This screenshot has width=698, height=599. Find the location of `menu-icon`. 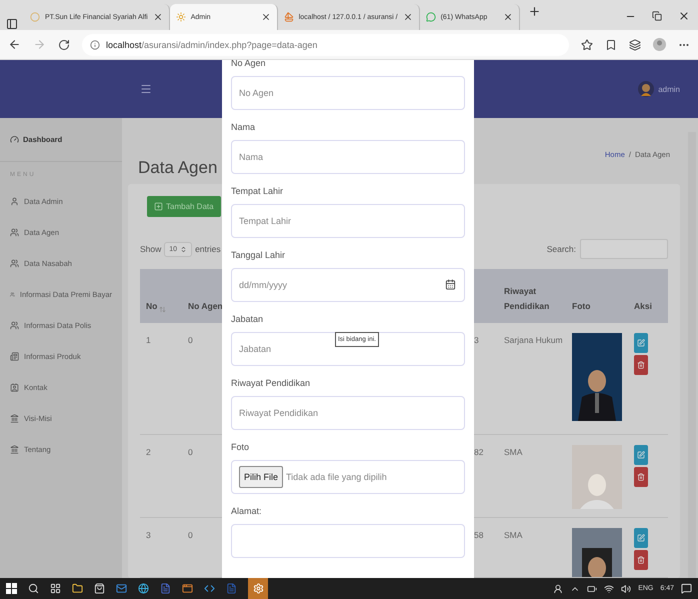

menu-icon is located at coordinates (146, 89).